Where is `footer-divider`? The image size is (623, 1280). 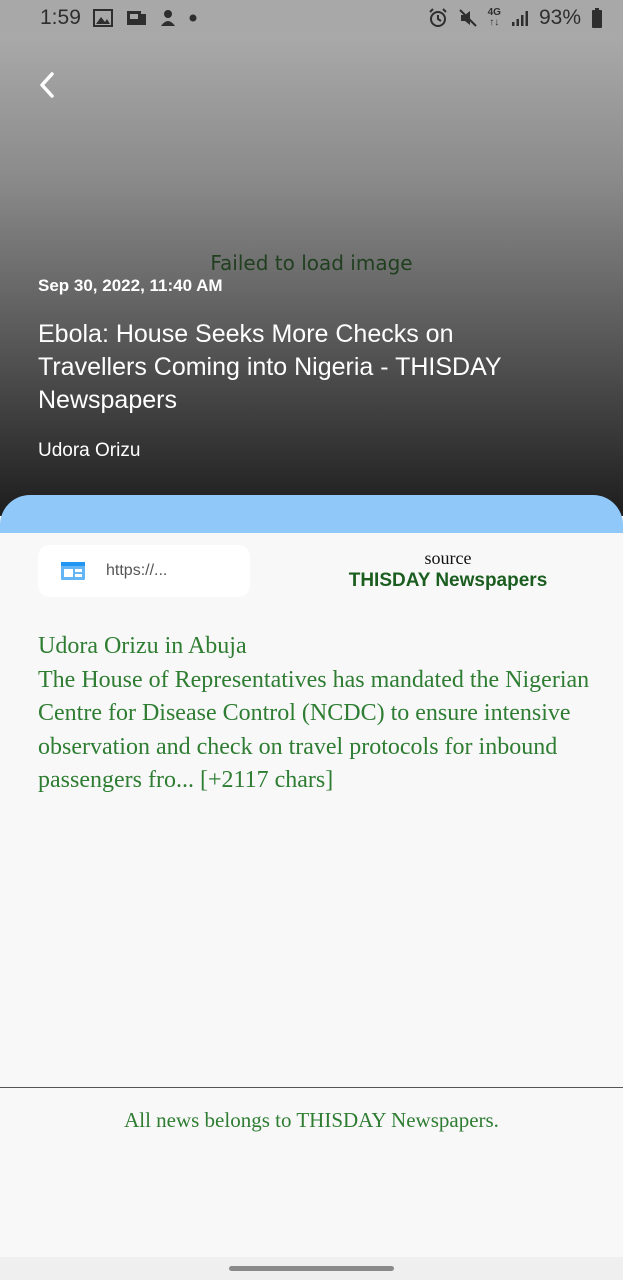 footer-divider is located at coordinates (311, 1087).